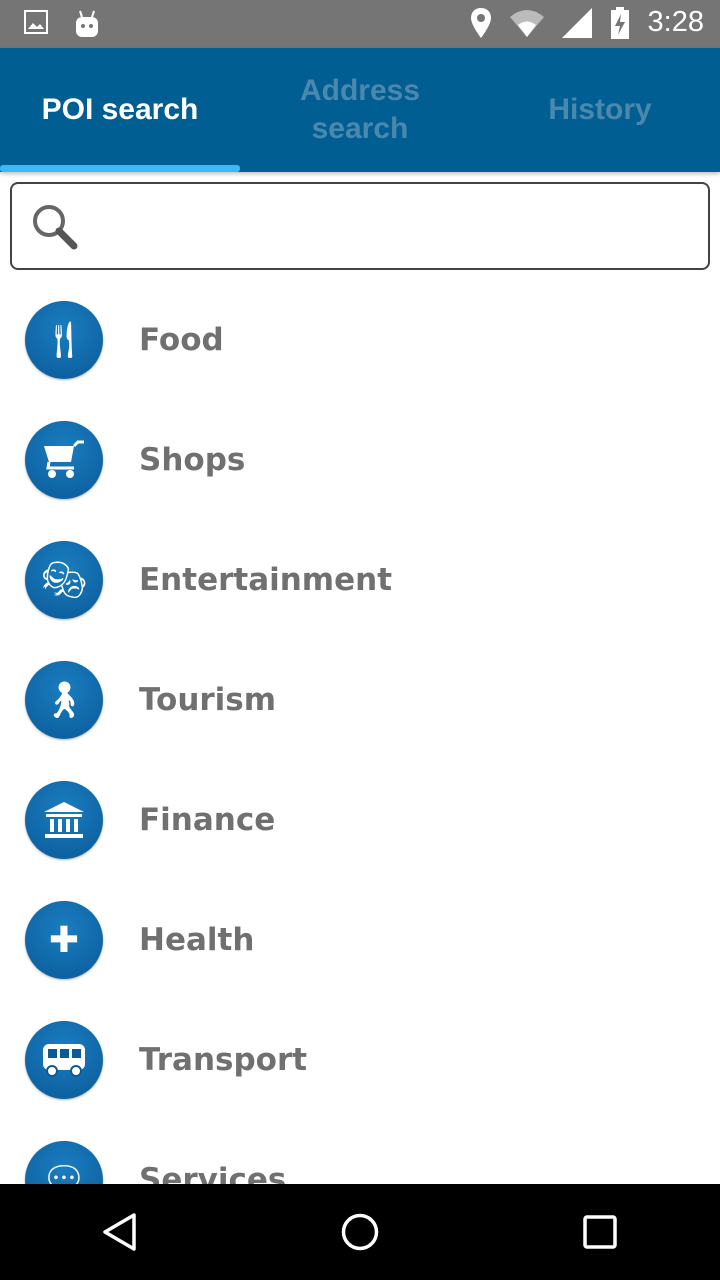  What do you see at coordinates (192, 460) in the screenshot?
I see `category-label: Shops` at bounding box center [192, 460].